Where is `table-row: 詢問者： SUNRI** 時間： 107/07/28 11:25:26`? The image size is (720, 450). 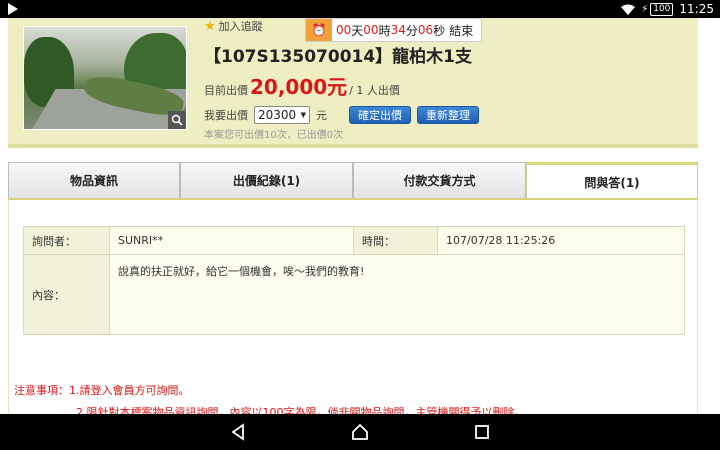 table-row: 詢問者： SUNRI** 時間： 107/07/28 11:25:26 is located at coordinates (354, 240).